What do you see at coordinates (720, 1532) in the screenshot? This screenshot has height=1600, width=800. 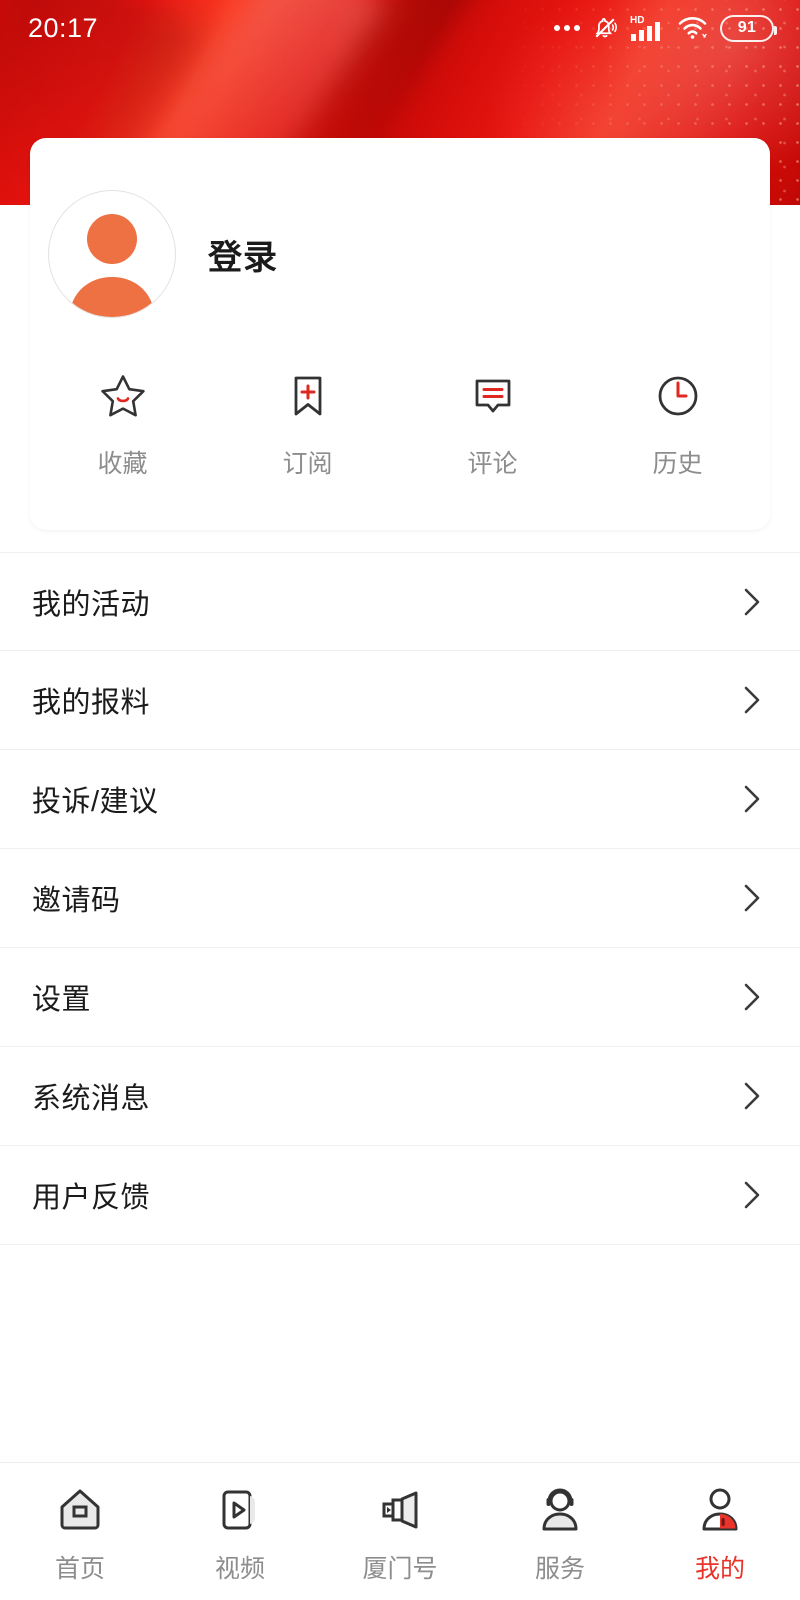 I see `tab-mine: 我的` at bounding box center [720, 1532].